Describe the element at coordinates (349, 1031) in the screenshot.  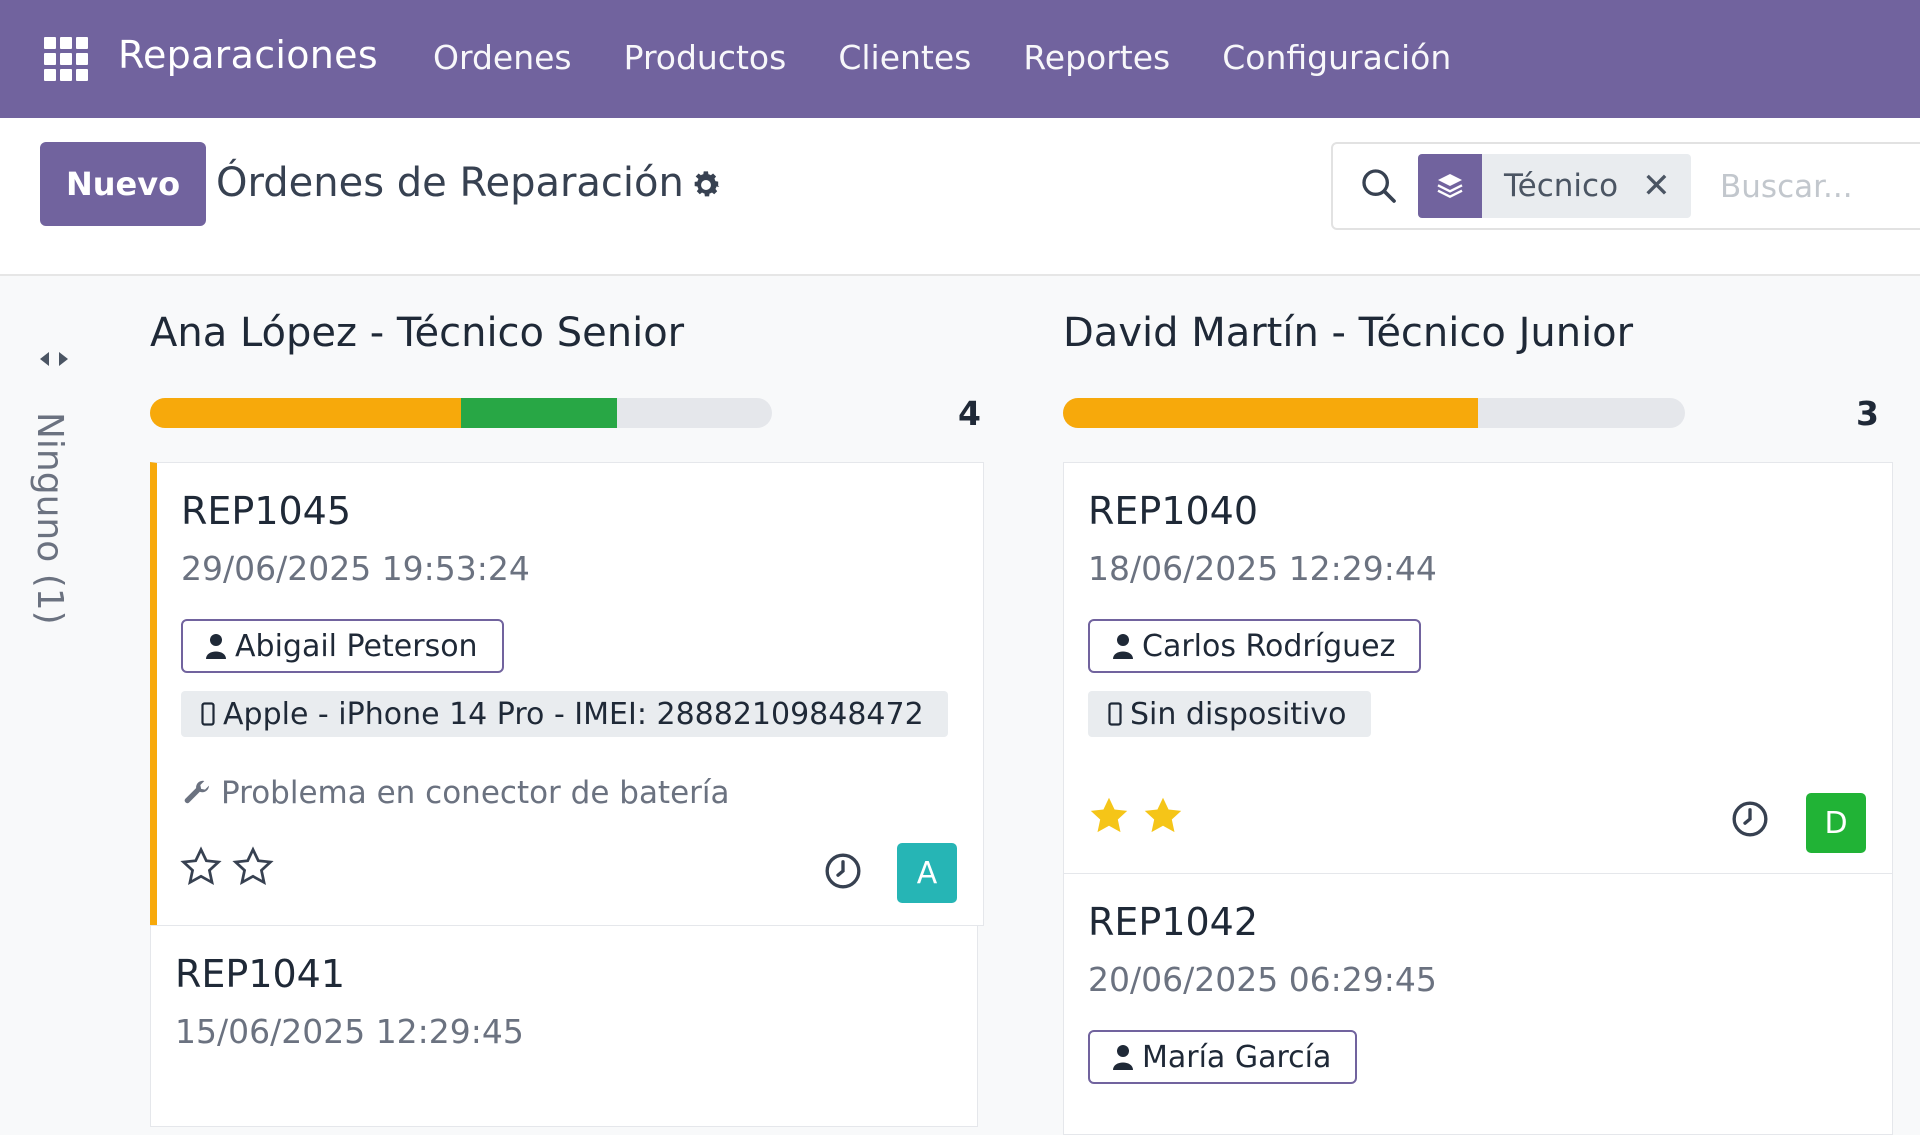
I see `card-date: 15/06/2025 12:29:45` at that location.